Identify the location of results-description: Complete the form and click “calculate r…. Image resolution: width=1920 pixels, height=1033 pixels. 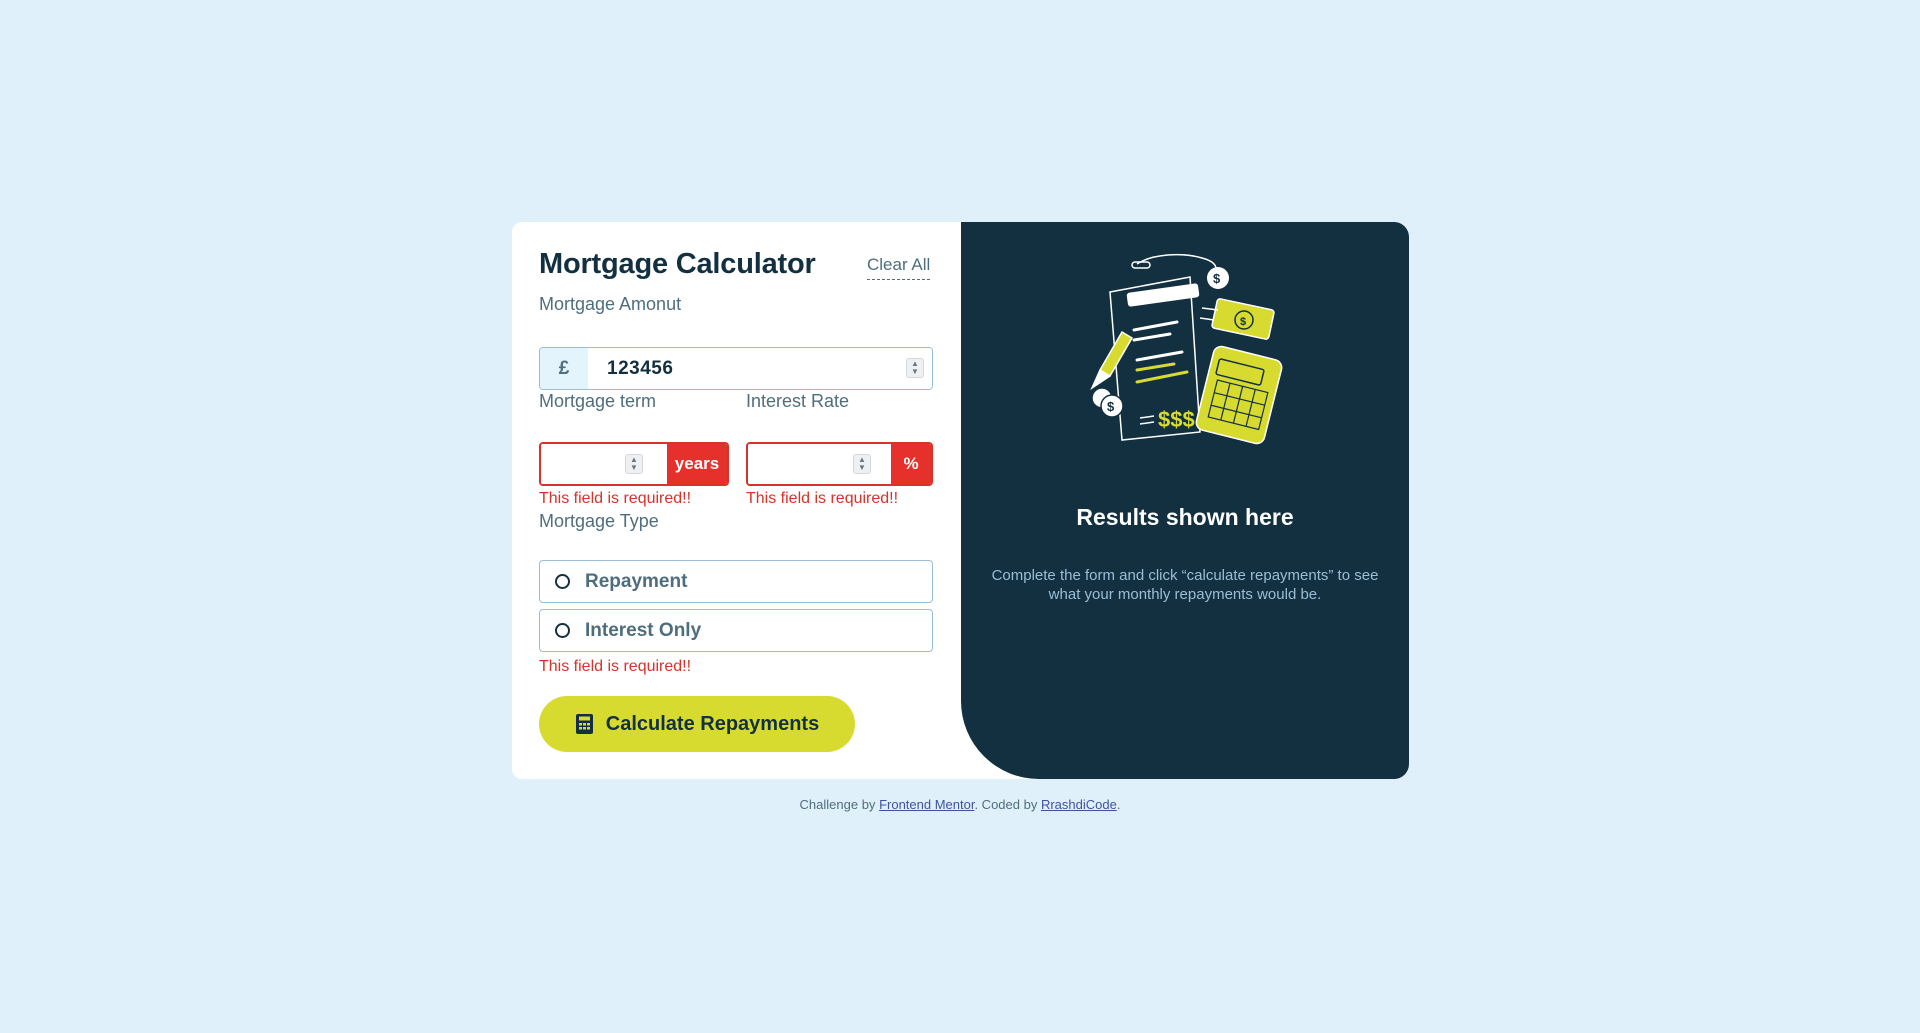
(1185, 585).